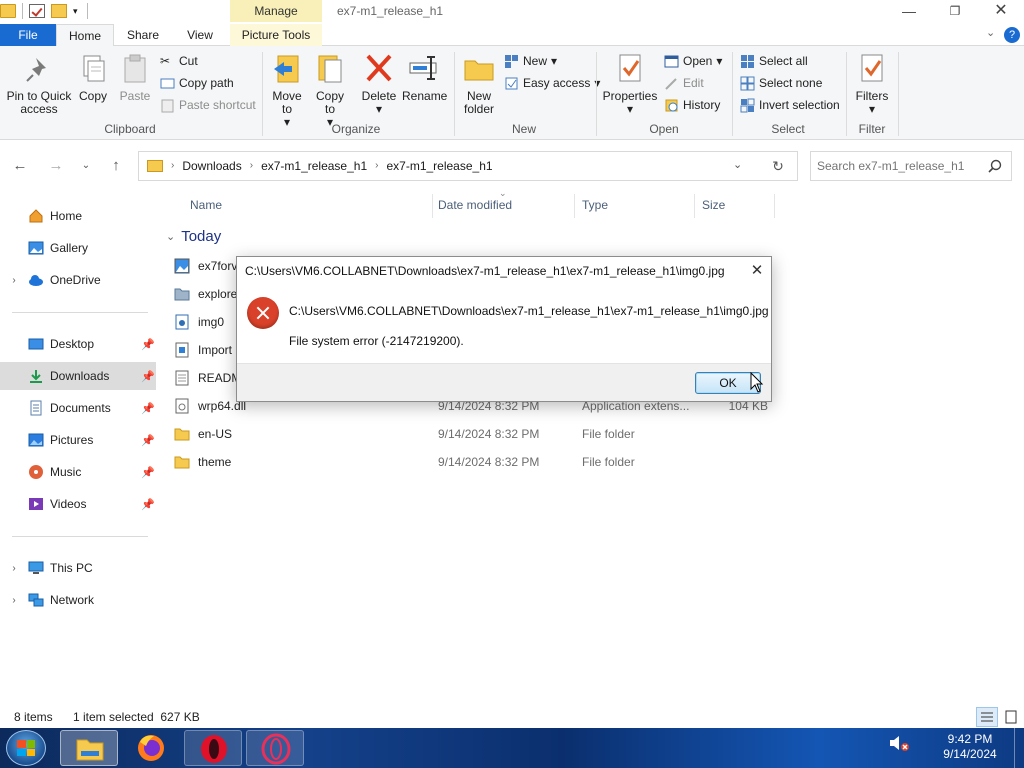 This screenshot has width=1024, height=768. I want to click on sidebar-item-downloads: Downloads 📌, so click(78, 376).